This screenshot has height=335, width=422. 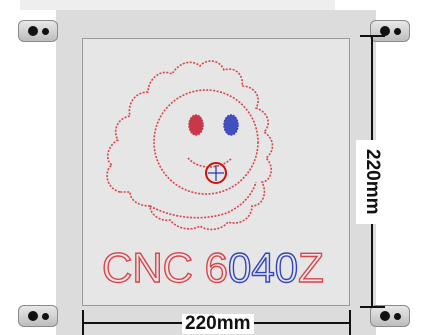 I want to click on engraving-text-part3: Z, so click(x=311, y=267).